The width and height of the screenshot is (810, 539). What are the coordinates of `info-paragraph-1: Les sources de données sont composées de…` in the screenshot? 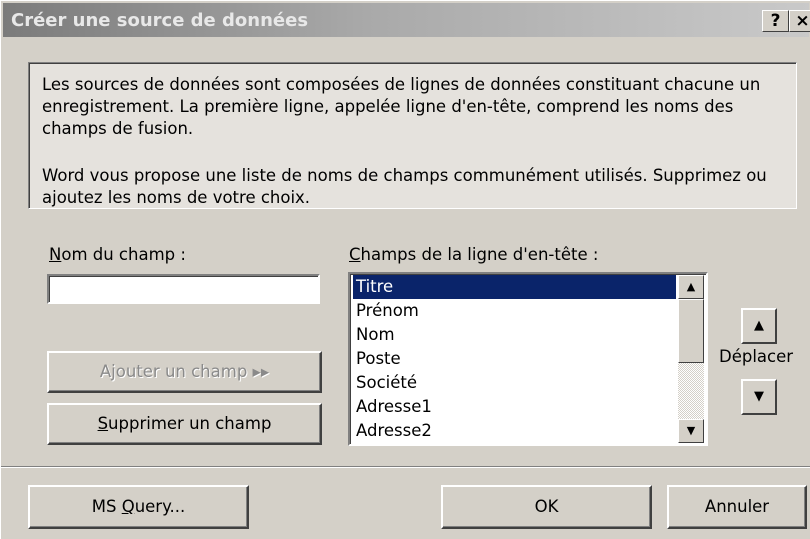 It's located at (401, 106).